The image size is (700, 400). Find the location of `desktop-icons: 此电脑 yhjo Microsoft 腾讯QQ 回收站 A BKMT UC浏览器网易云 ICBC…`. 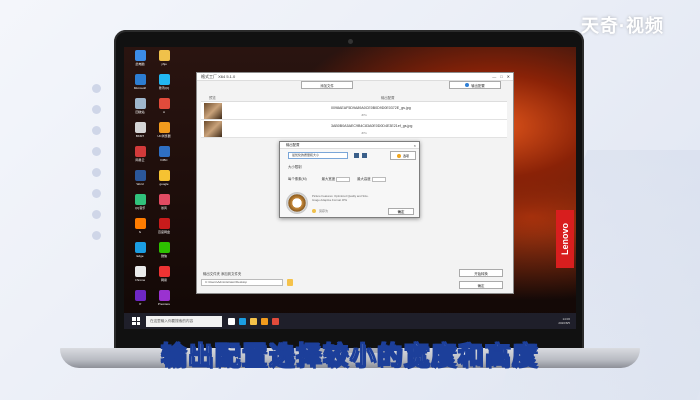

desktop-icons: 此电脑 yhjo Microsoft 腾讯QQ 回收站 A BKMT UC浏览器网易云 ICBC… is located at coordinates (153, 181).